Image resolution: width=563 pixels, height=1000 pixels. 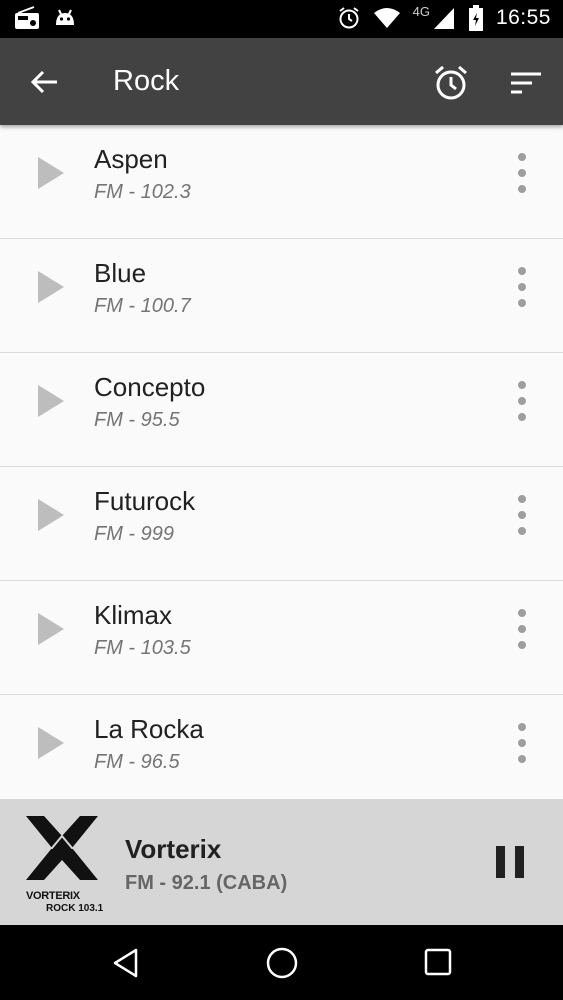 What do you see at coordinates (137, 762) in the screenshot?
I see `station-frequency: FM - 96.5` at bounding box center [137, 762].